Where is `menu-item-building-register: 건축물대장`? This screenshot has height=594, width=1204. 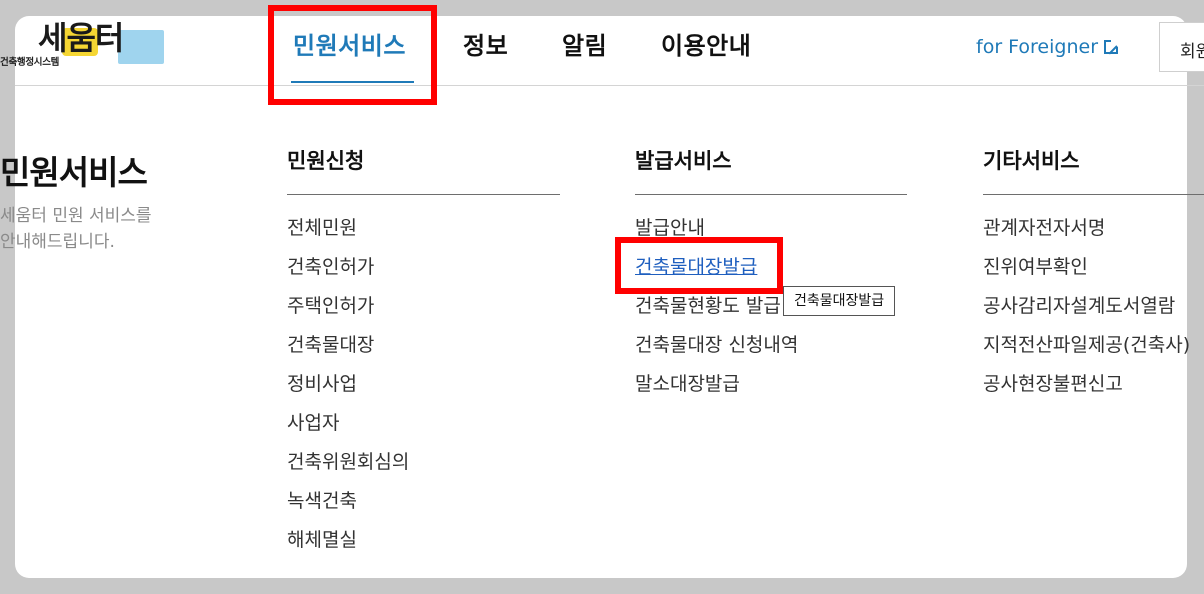
menu-item-building-register: 건축물대장 is located at coordinates (348, 352).